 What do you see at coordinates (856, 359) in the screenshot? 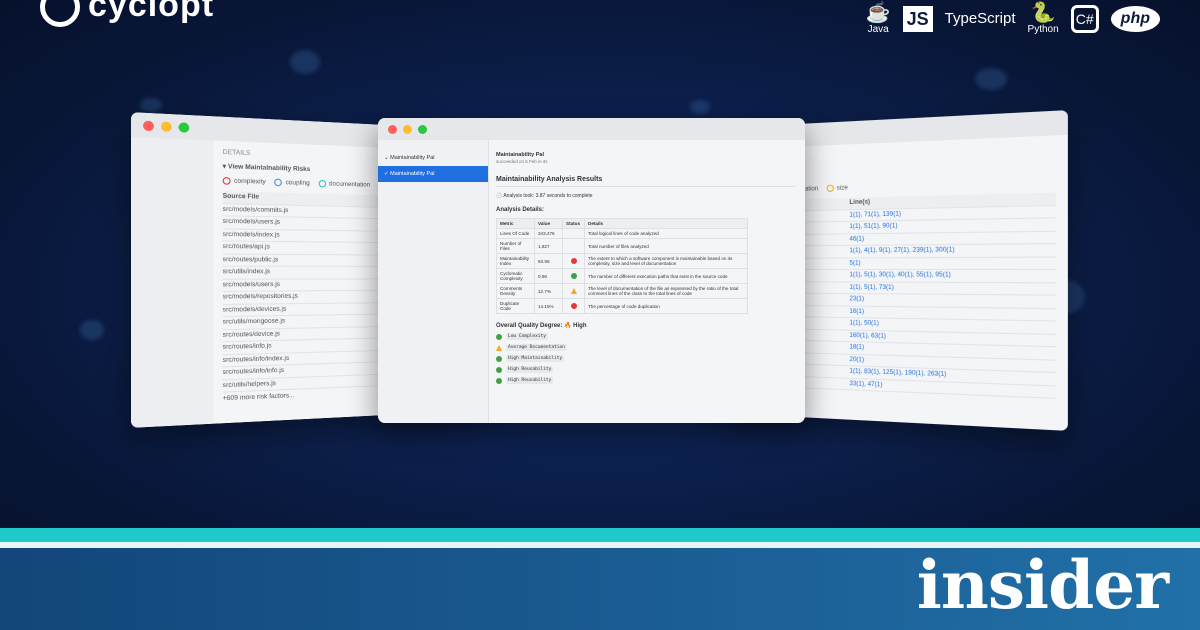
I see `line-refs: 20(1)` at bounding box center [856, 359].